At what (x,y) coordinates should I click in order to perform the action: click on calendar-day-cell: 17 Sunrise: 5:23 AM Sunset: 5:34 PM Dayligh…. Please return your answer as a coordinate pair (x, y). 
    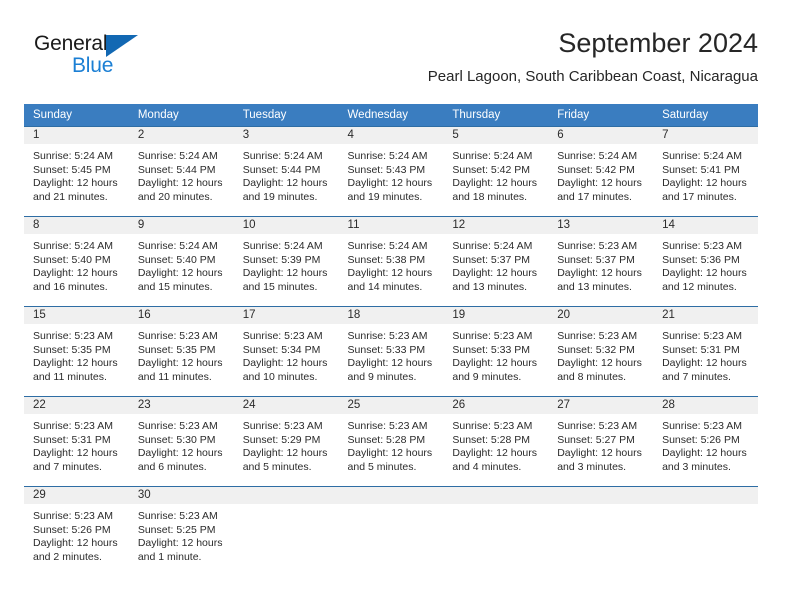
    Looking at the image, I should click on (286, 351).